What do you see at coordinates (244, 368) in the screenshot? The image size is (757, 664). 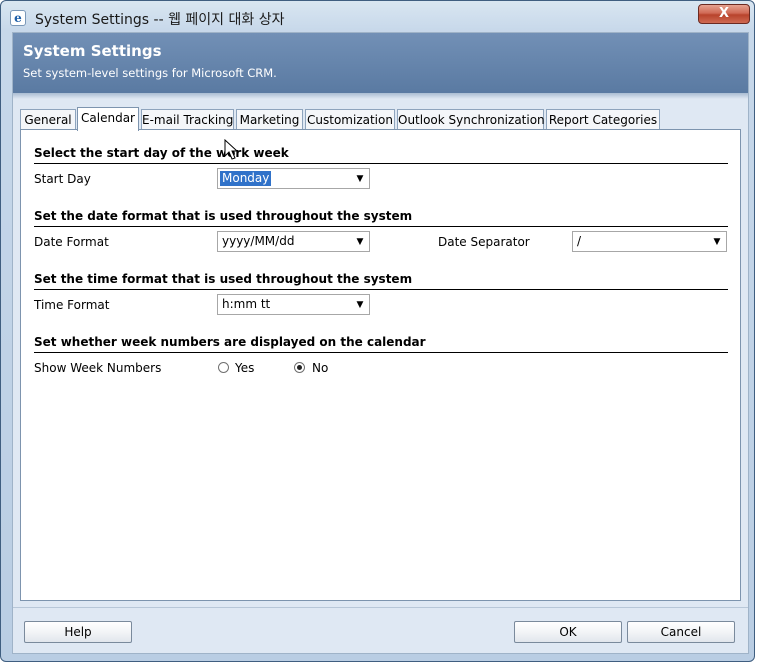 I see `week-numbers-yes-label: Yes` at bounding box center [244, 368].